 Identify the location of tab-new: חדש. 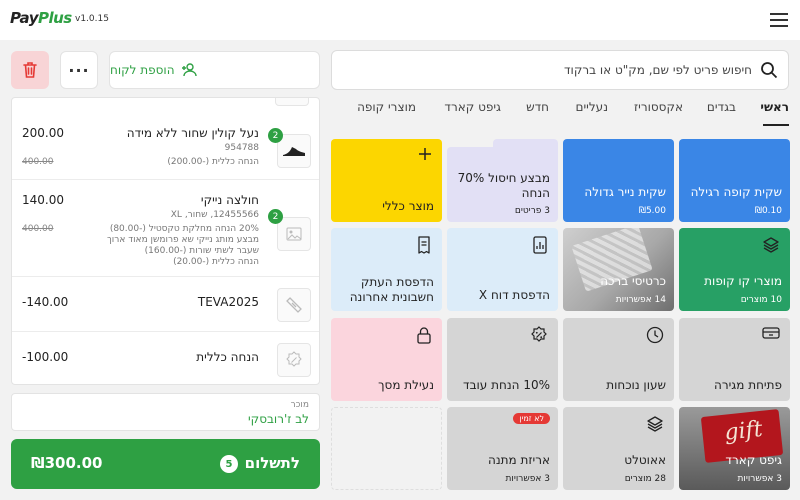
(537, 107).